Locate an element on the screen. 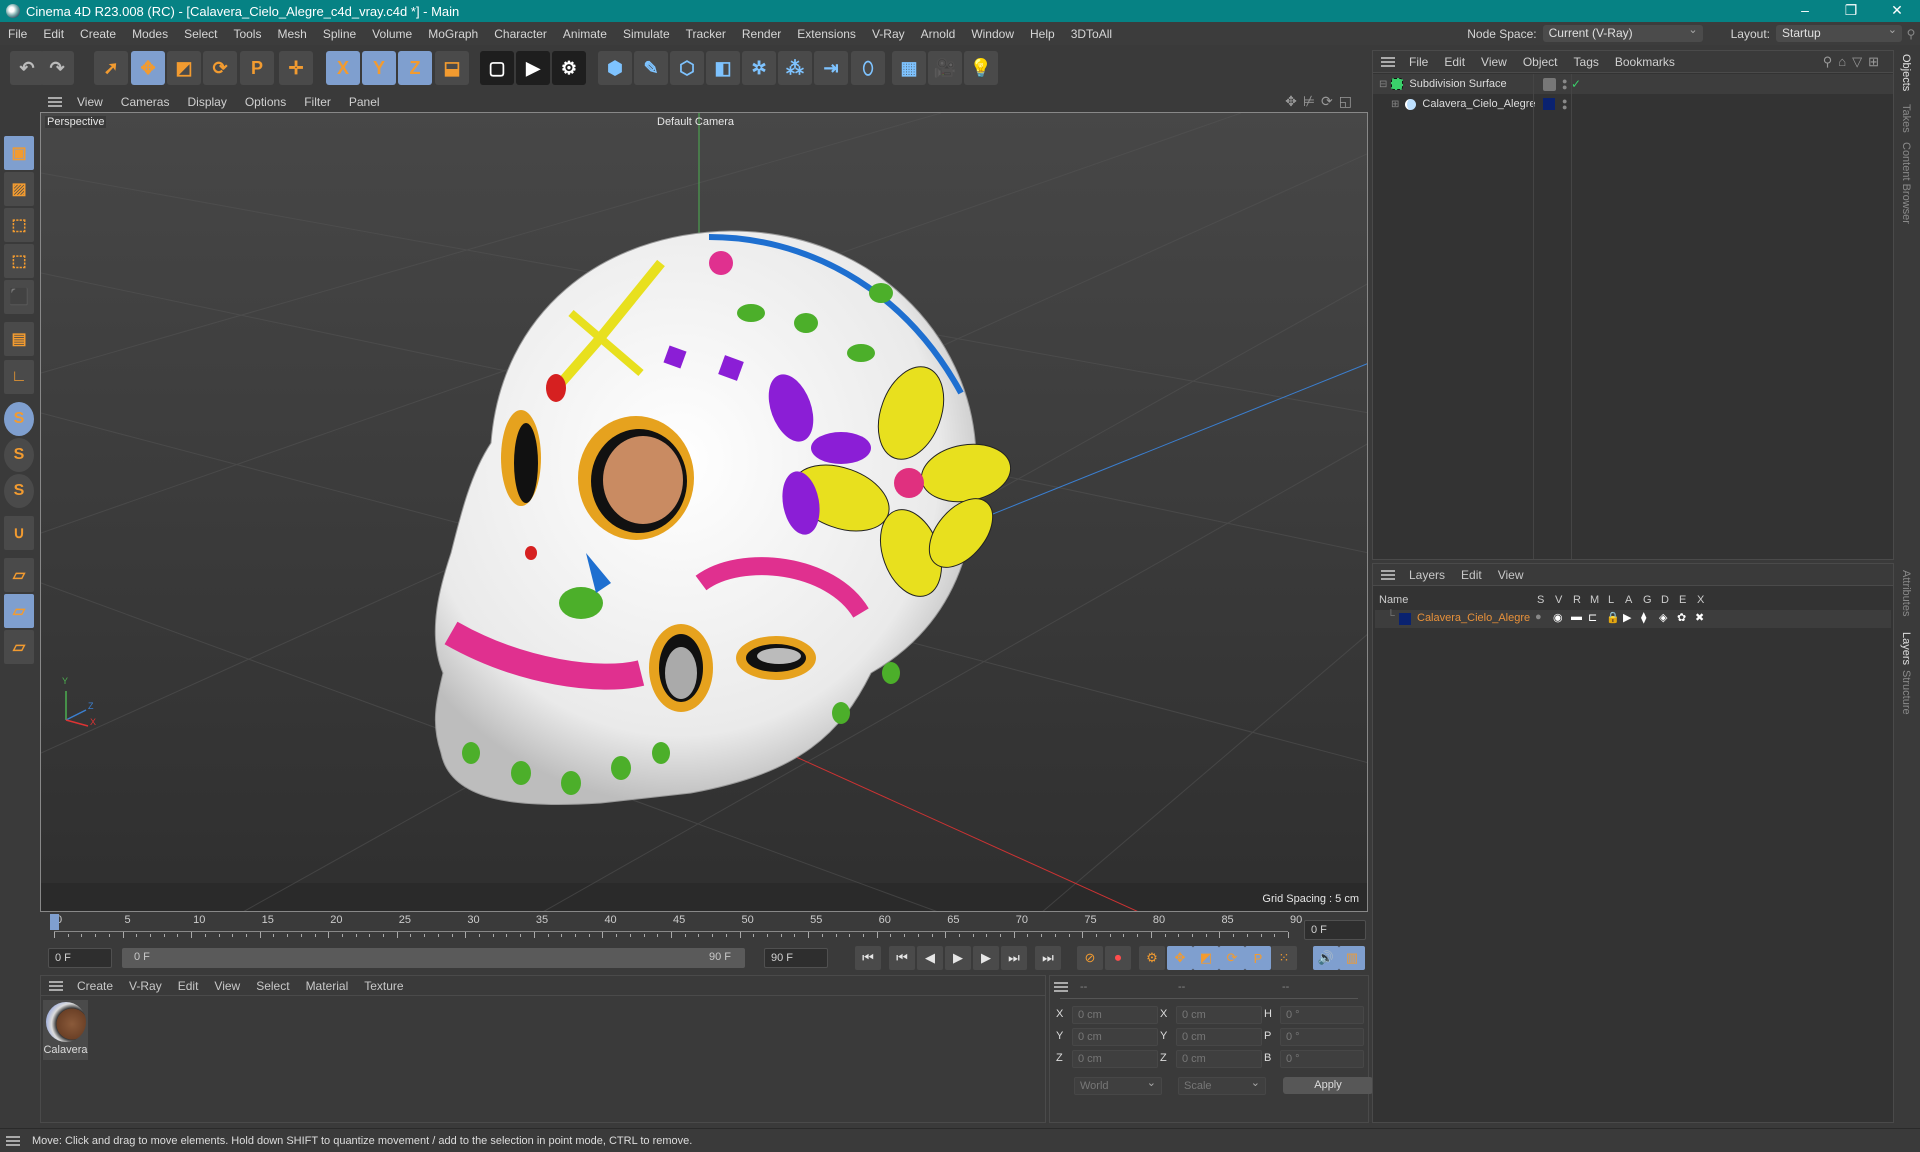 The height and width of the screenshot is (1152, 1920). move-view-icon: ✥ is located at coordinates (1294, 101).